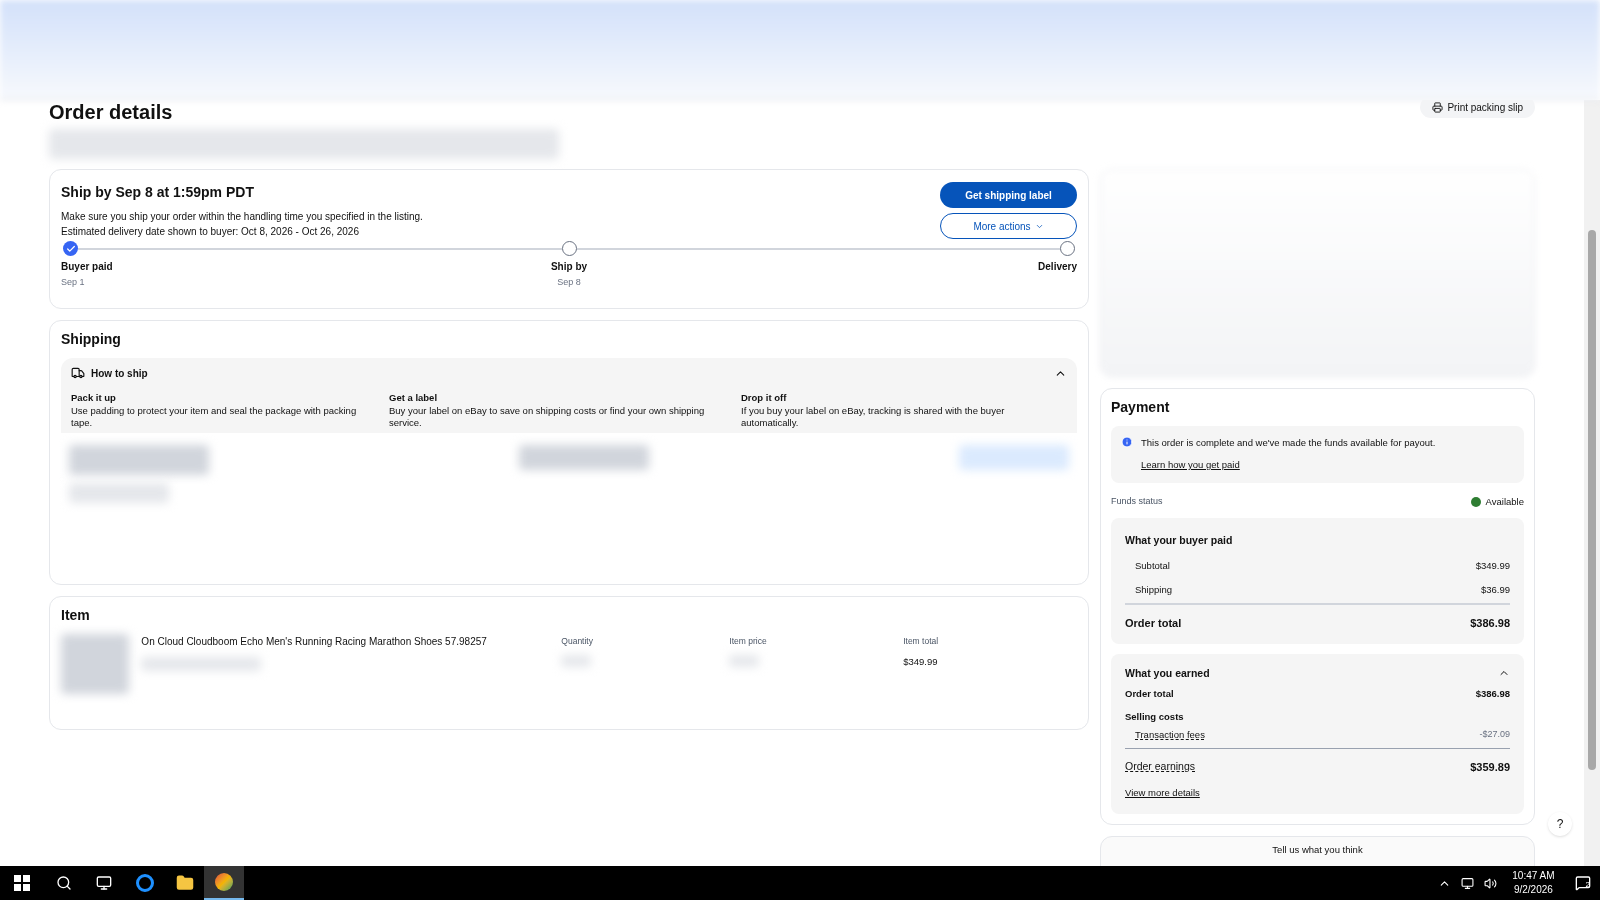 The image size is (1600, 900). What do you see at coordinates (1179, 540) in the screenshot?
I see `buyer-paid-title: What your buyer paid` at bounding box center [1179, 540].